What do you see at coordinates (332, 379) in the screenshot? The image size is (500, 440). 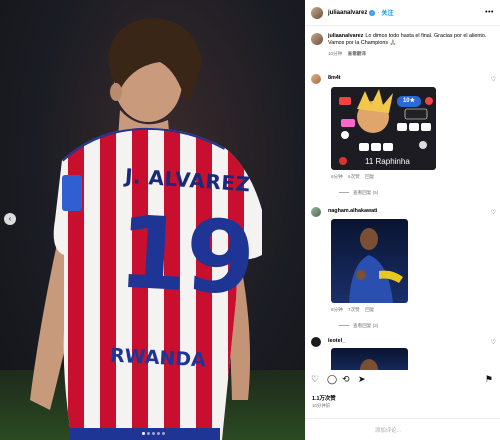 I see `comment-icon: ◯` at bounding box center [332, 379].